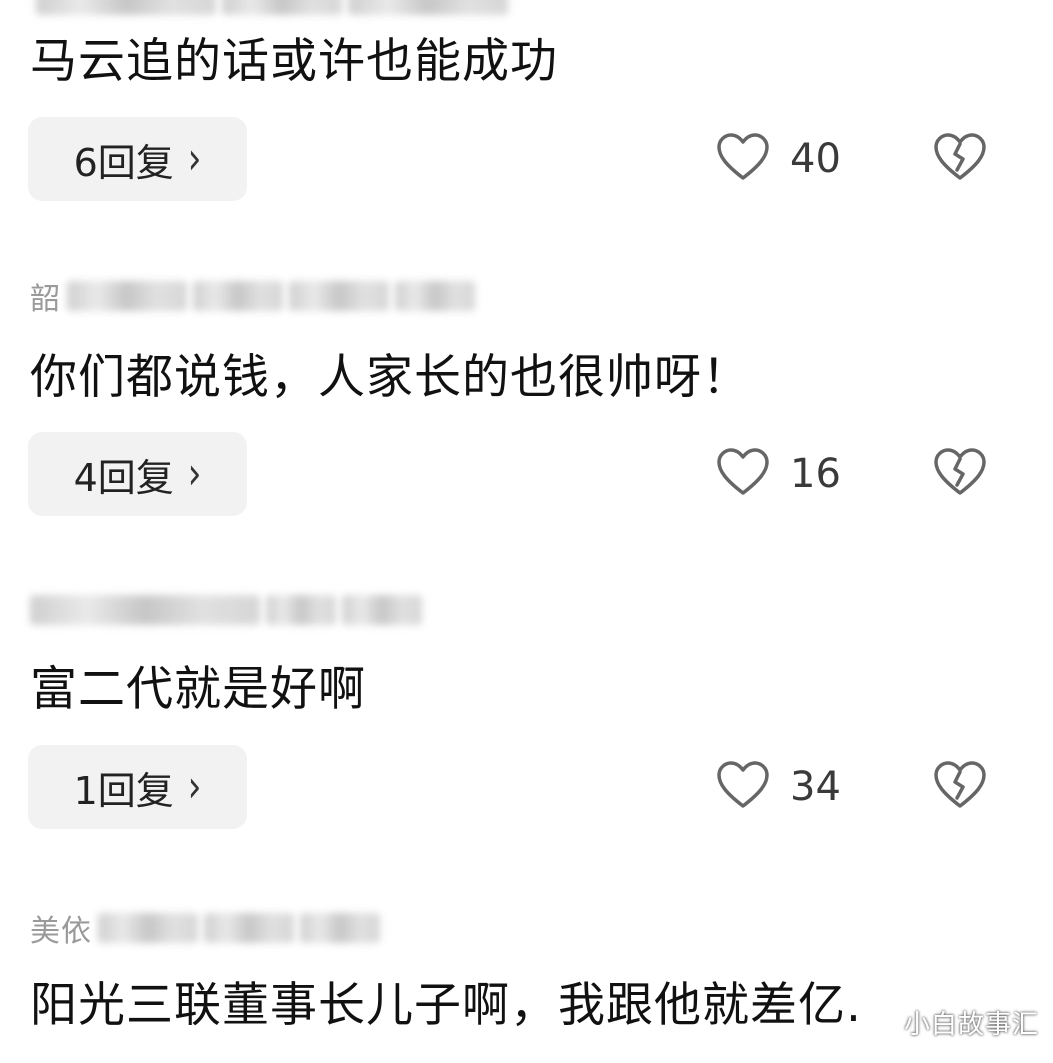 This screenshot has width=1053, height=1063. Describe the element at coordinates (226, 610) in the screenshot. I see `username` at that location.